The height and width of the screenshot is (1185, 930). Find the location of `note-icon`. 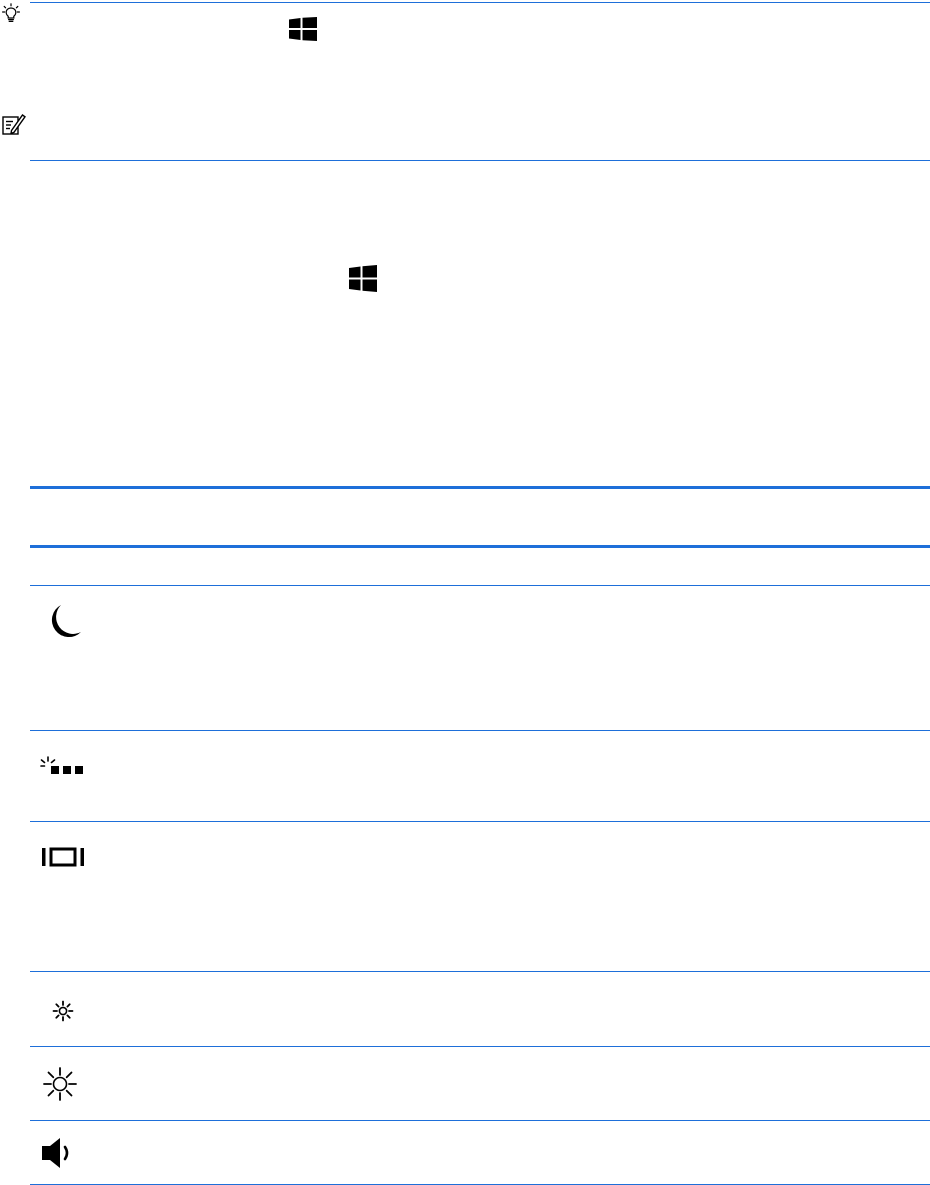

note-icon is located at coordinates (14, 124).